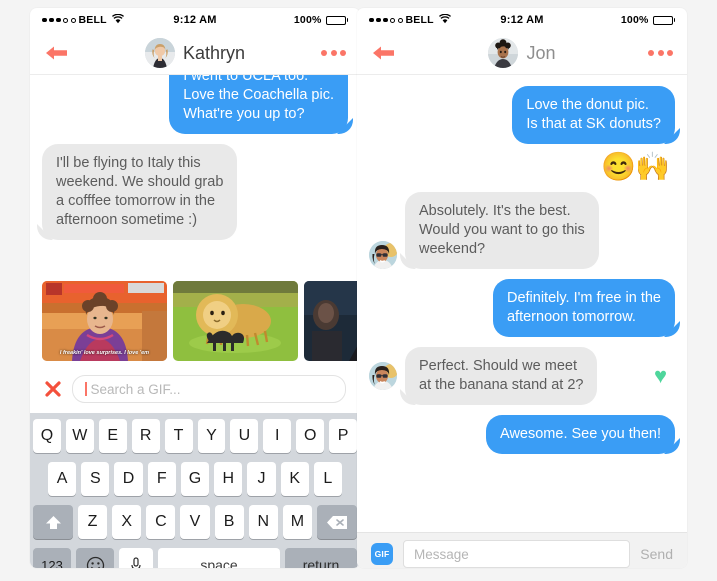  Describe the element at coordinates (321, 558) in the screenshot. I see `key-return: return` at that location.